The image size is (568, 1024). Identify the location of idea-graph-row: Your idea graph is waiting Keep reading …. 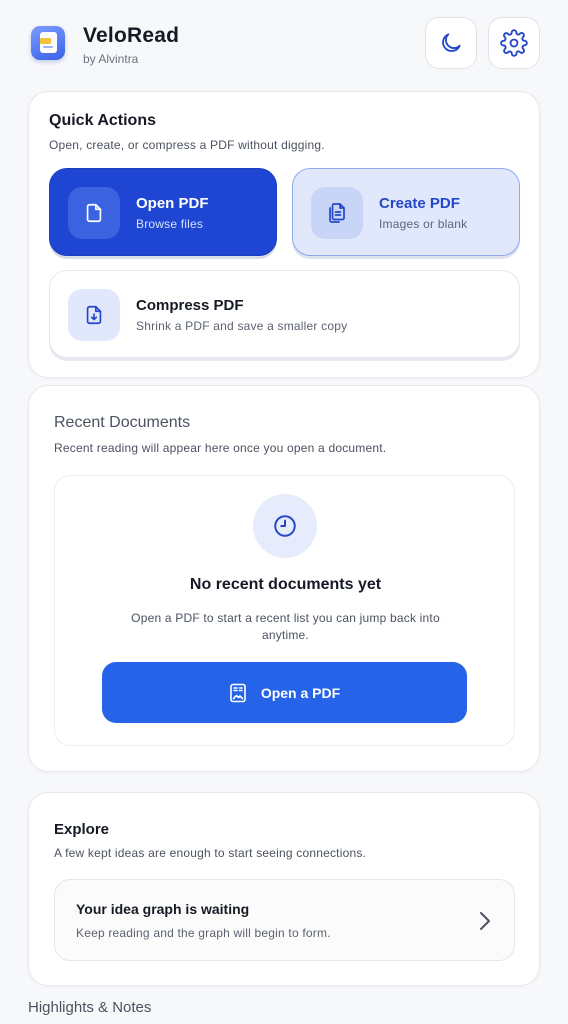
(284, 920).